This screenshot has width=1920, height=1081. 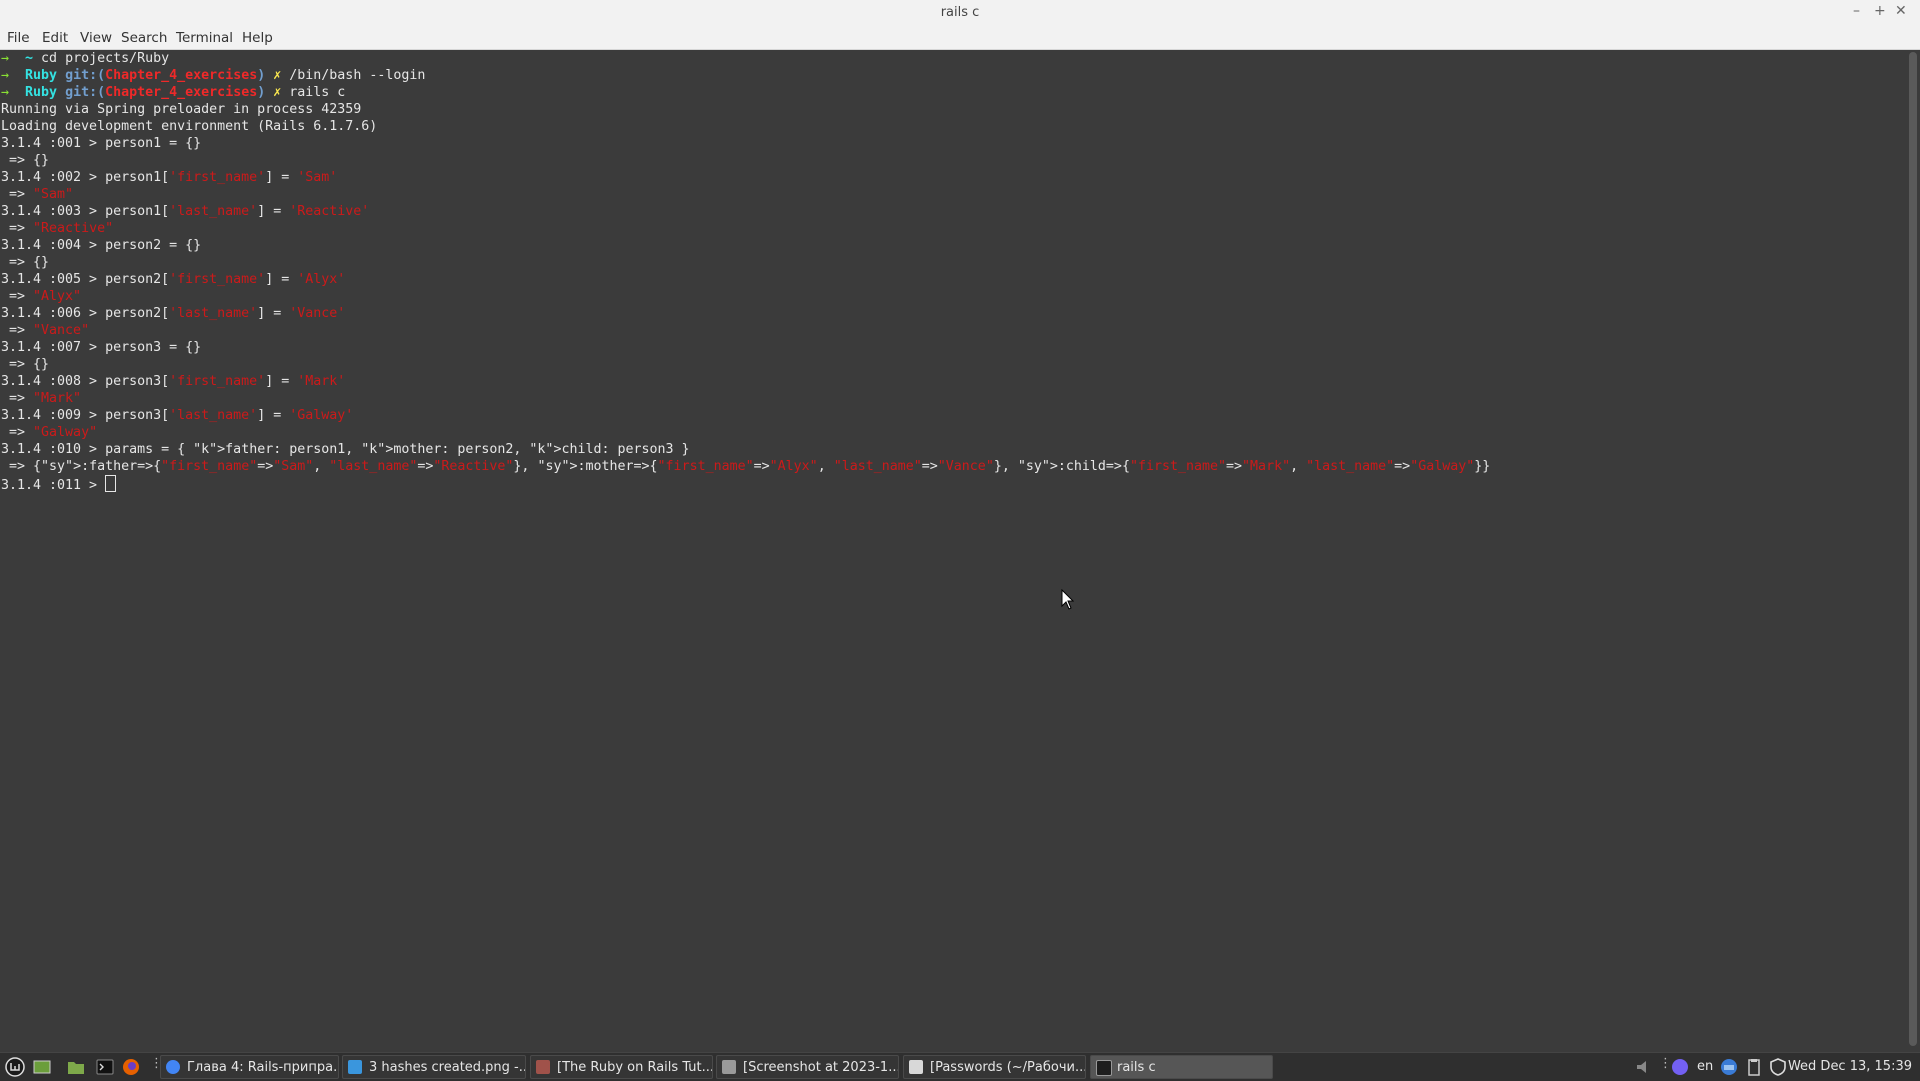 I want to click on menu-file: File, so click(x=18, y=38).